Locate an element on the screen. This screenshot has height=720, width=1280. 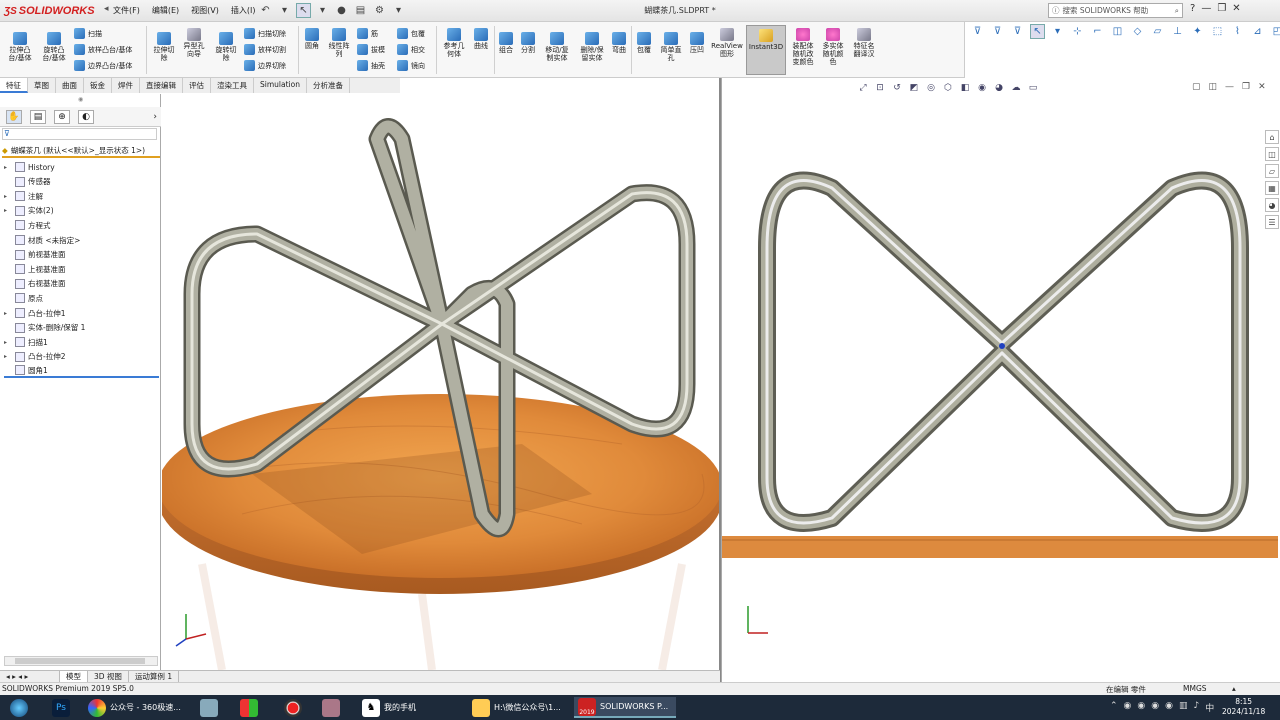
undo-icon: ↶ is located at coordinates (265, 10).